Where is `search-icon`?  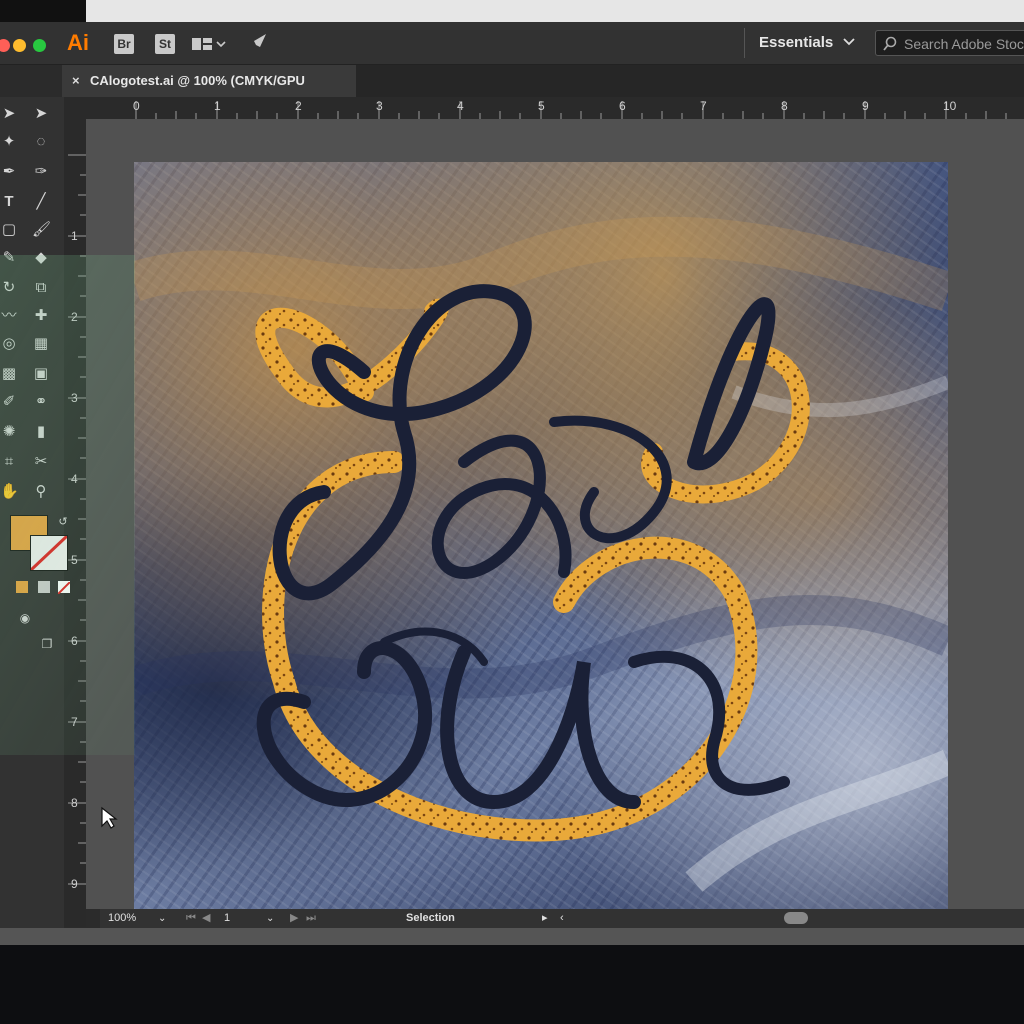
search-icon is located at coordinates (890, 43).